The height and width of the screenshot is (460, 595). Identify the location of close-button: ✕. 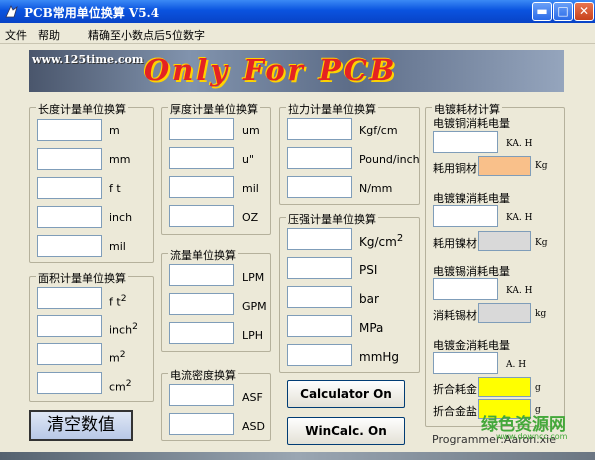
(584, 11).